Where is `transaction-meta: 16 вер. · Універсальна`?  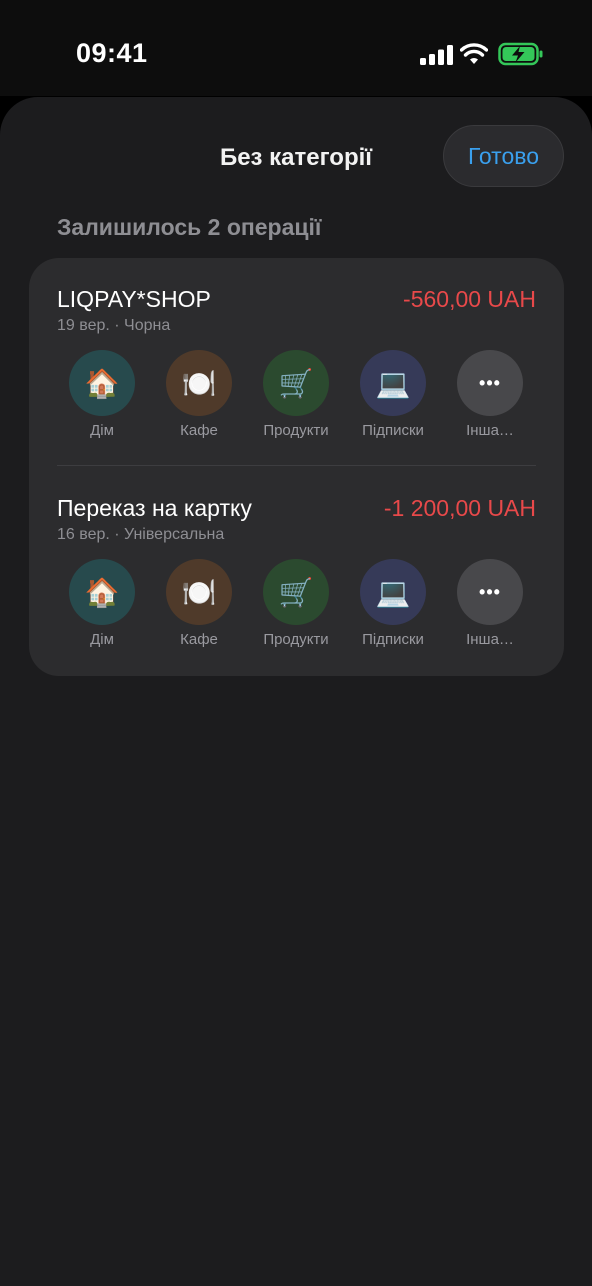 transaction-meta: 16 вер. · Універсальна is located at coordinates (141, 534).